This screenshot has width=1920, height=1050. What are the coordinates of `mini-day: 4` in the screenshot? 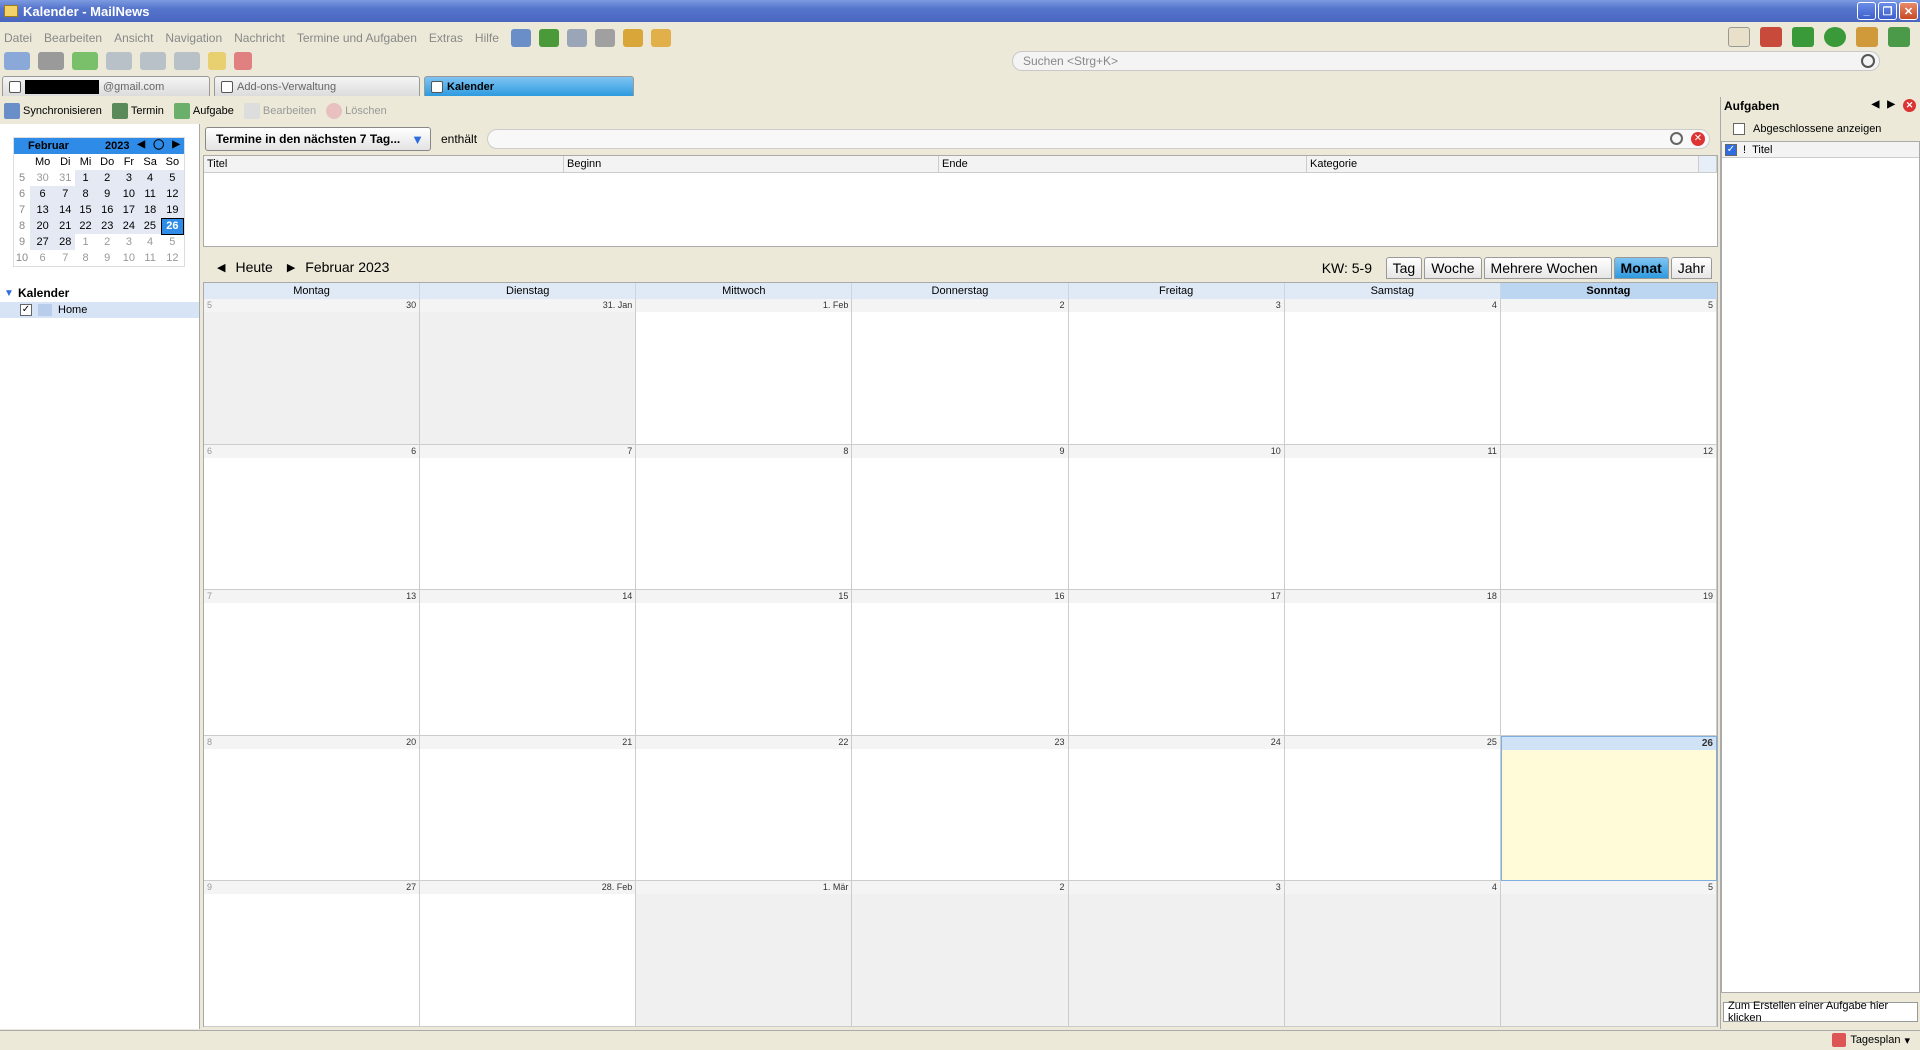 It's located at (150, 178).